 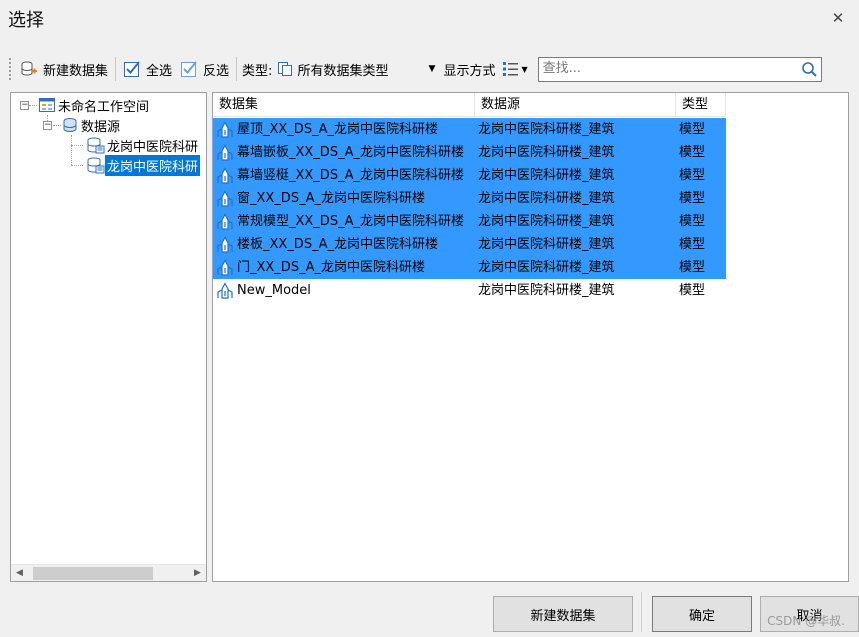 I want to click on search-box, so click(x=679, y=69).